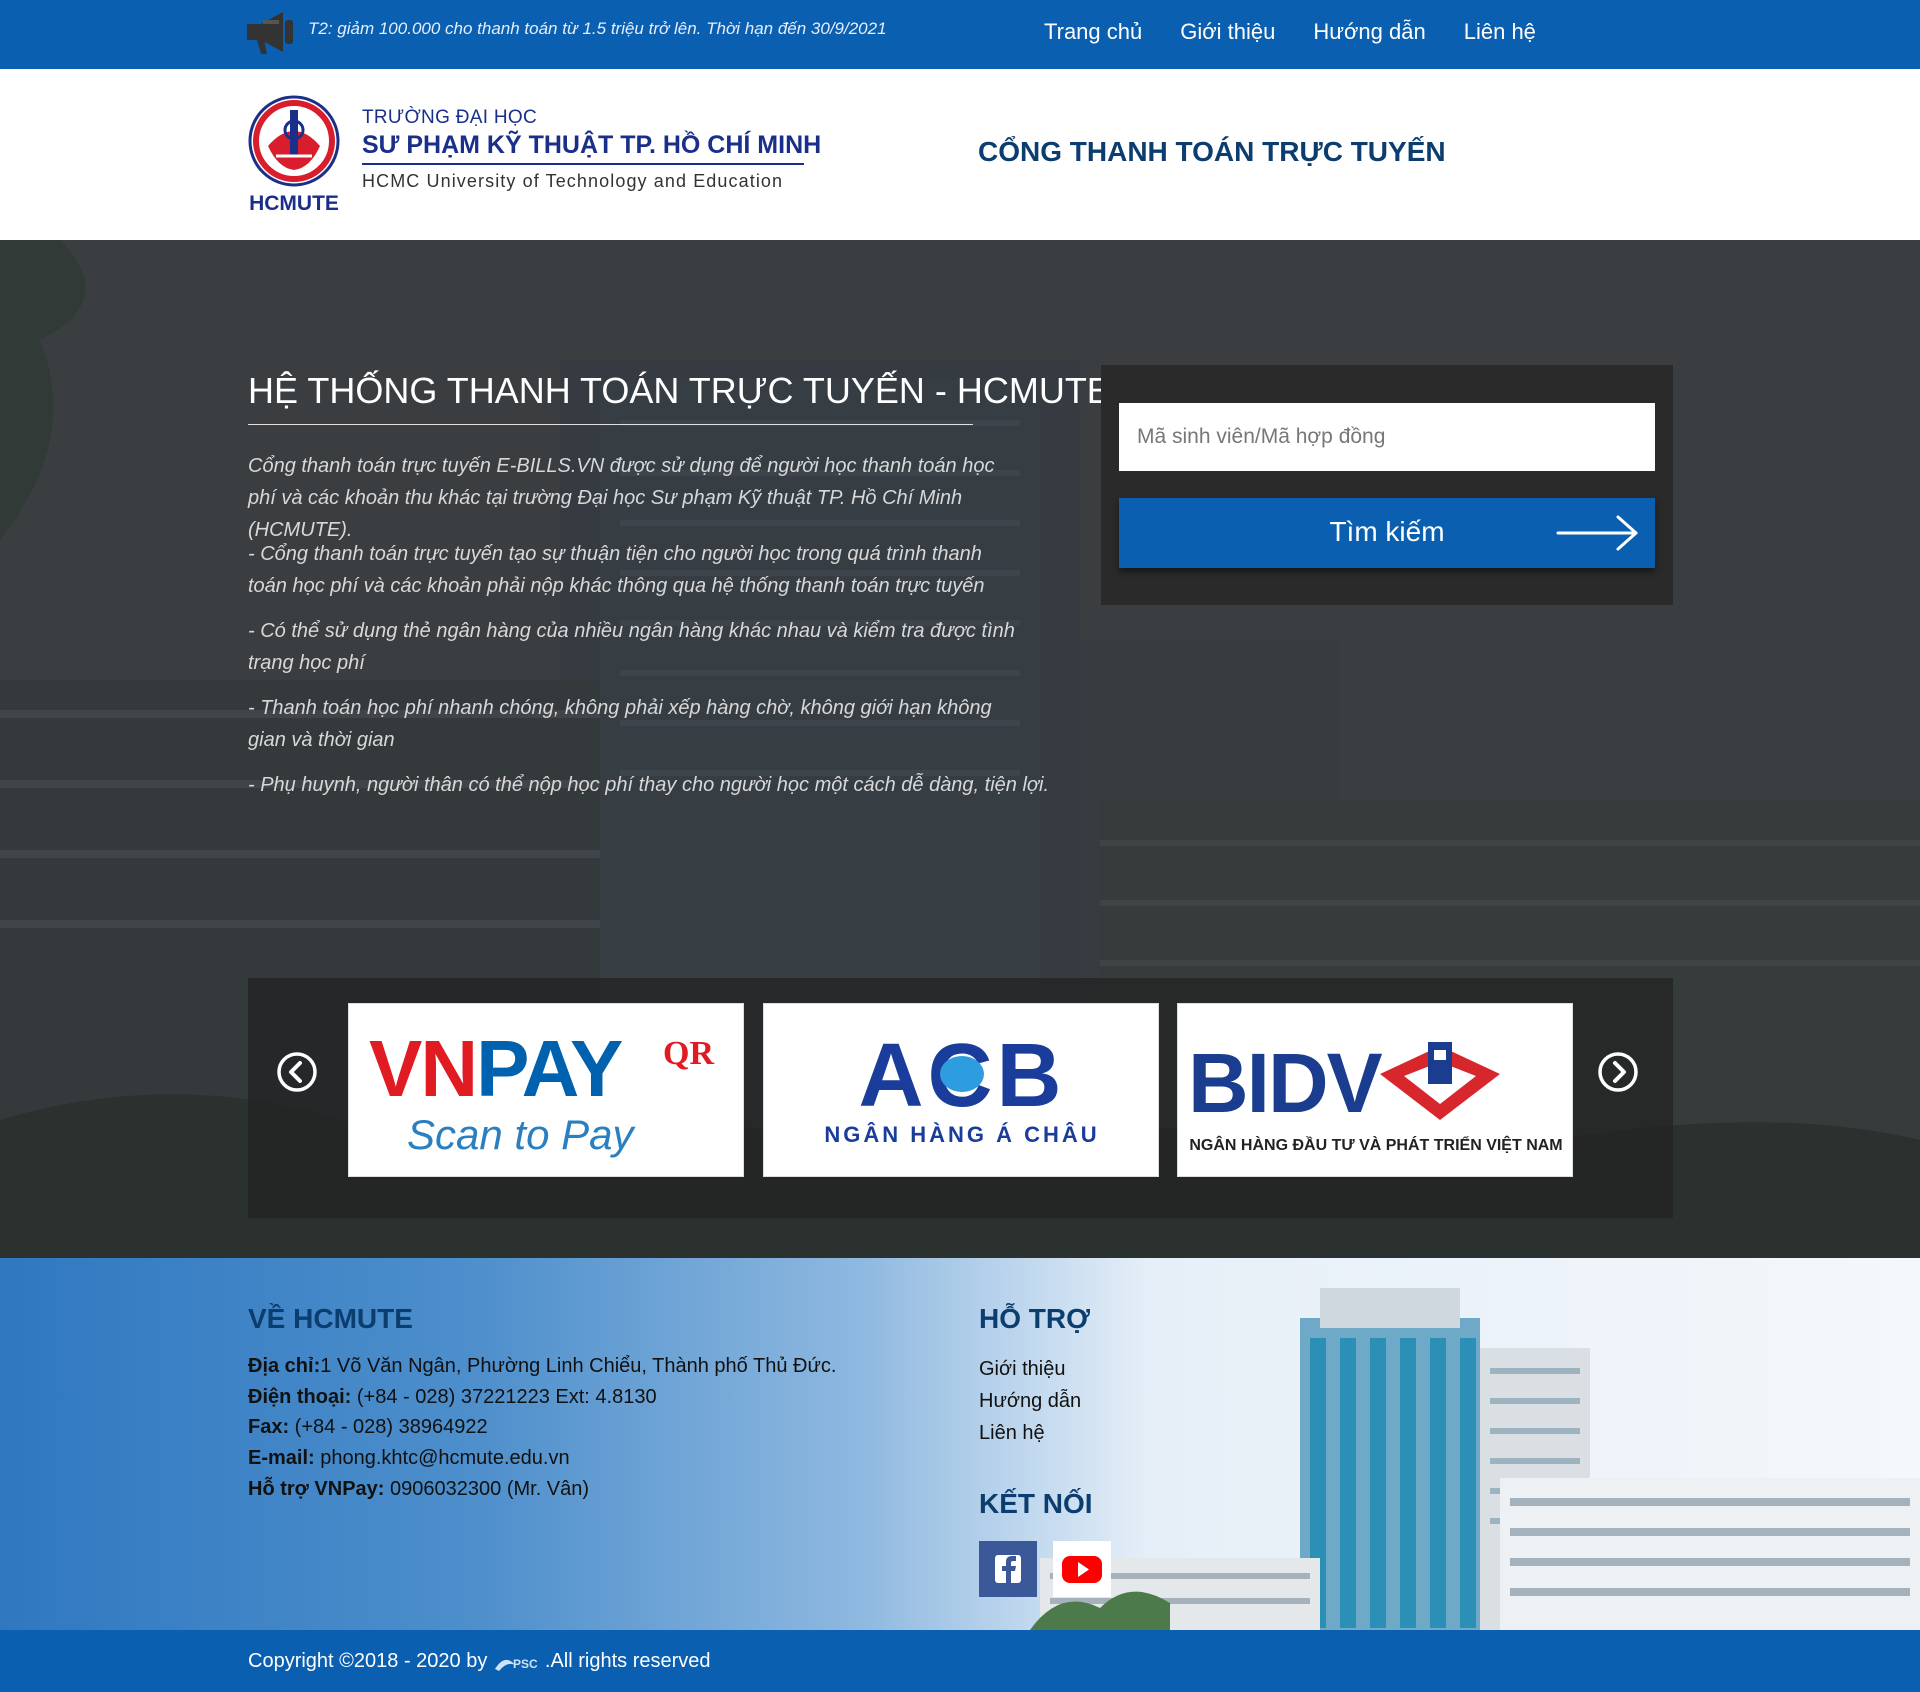  I want to click on student-id-input, so click(1387, 437).